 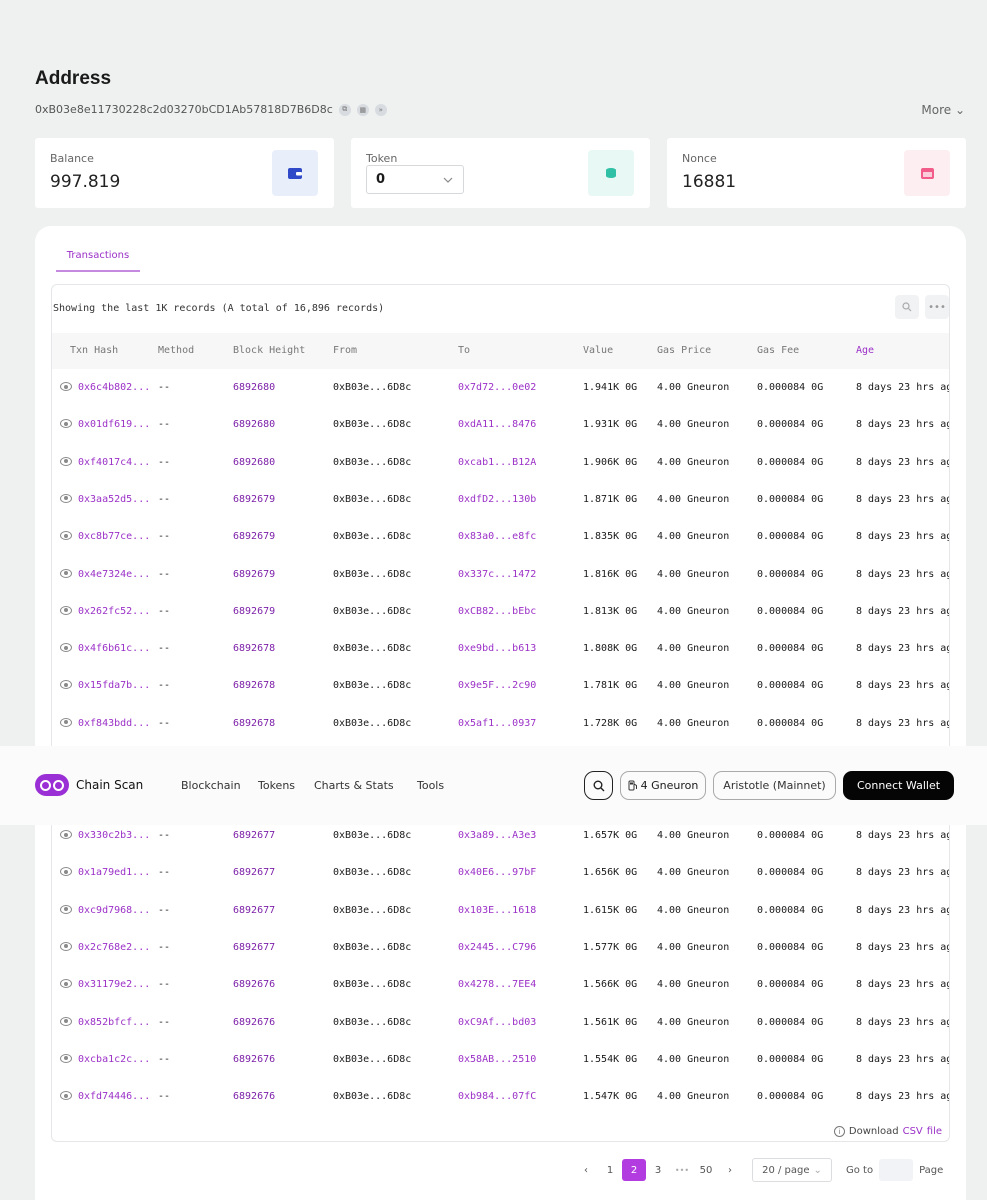 What do you see at coordinates (344, 109) in the screenshot?
I see `copy-icon: ⧉` at bounding box center [344, 109].